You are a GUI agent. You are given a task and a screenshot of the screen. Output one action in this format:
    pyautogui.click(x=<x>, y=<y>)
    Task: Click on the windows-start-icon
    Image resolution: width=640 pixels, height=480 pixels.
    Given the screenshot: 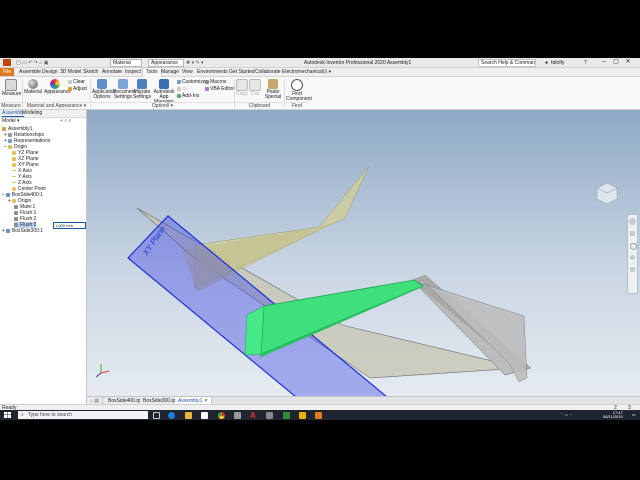 What is the action you would take?
    pyautogui.click(x=7, y=415)
    